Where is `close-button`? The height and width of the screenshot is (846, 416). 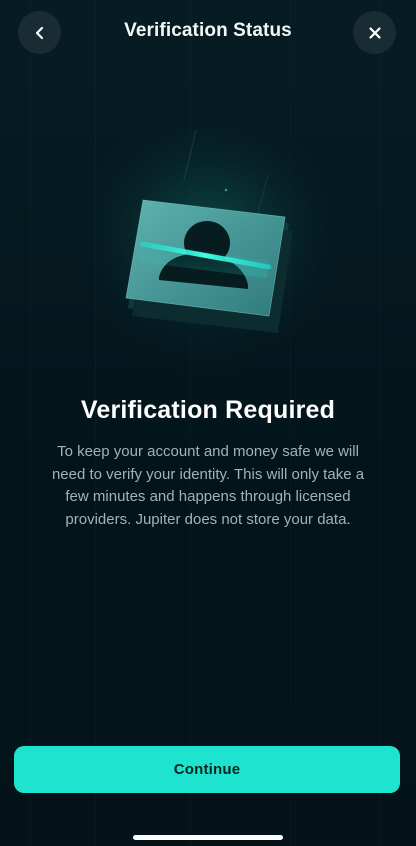
close-button is located at coordinates (374, 32).